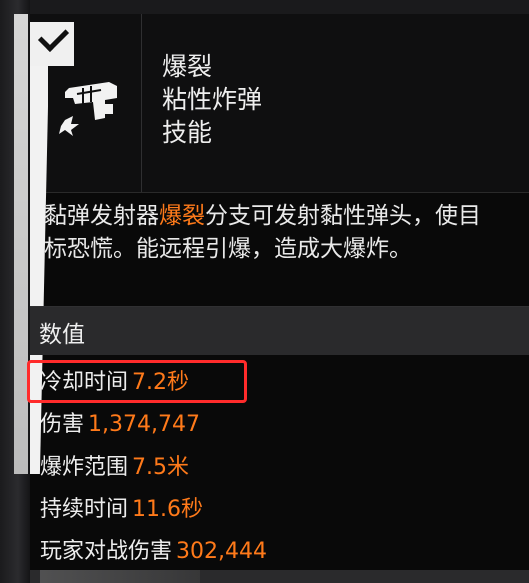  I want to click on description-highlight: 爆裂, so click(182, 216).